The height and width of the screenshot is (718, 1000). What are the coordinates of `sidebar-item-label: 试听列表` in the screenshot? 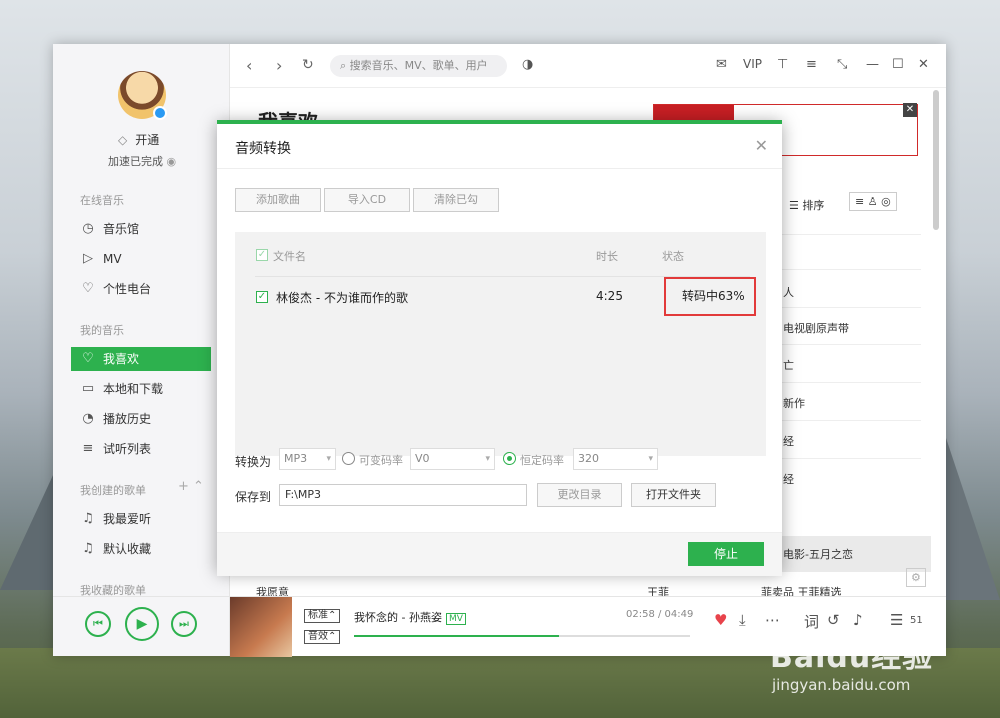 It's located at (127, 449).